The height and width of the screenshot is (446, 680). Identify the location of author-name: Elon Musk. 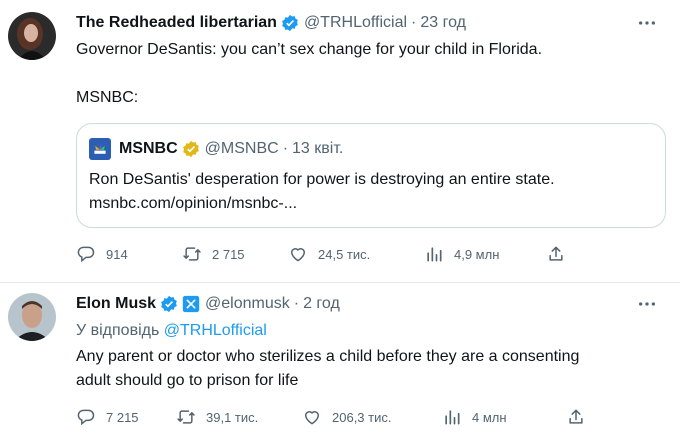
(116, 304).